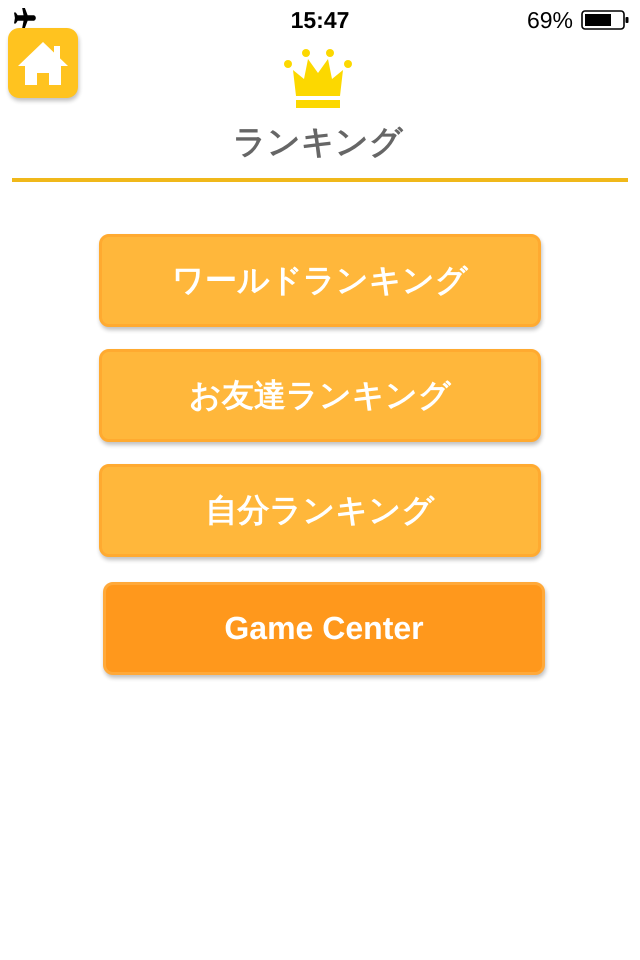 The image size is (640, 960). Describe the element at coordinates (605, 20) in the screenshot. I see `battery-icon` at that location.